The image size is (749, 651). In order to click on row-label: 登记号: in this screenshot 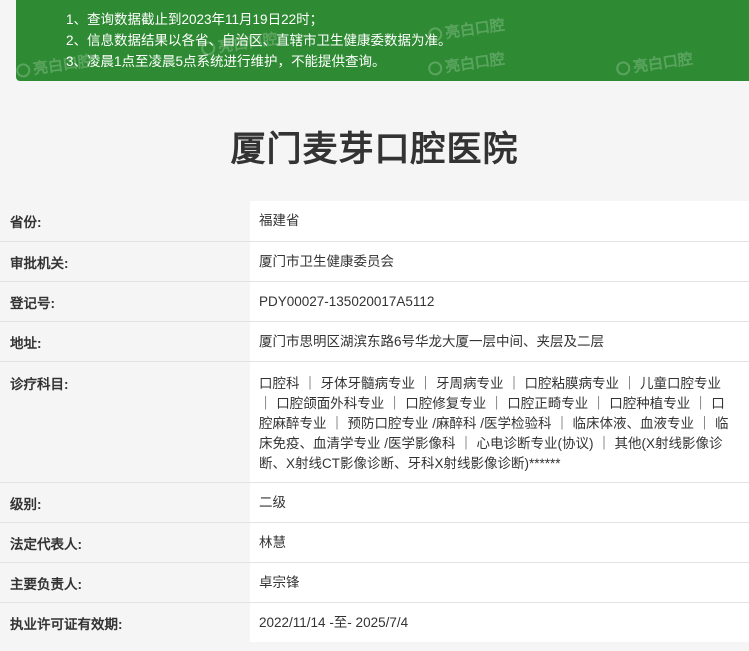, I will do `click(125, 301)`.